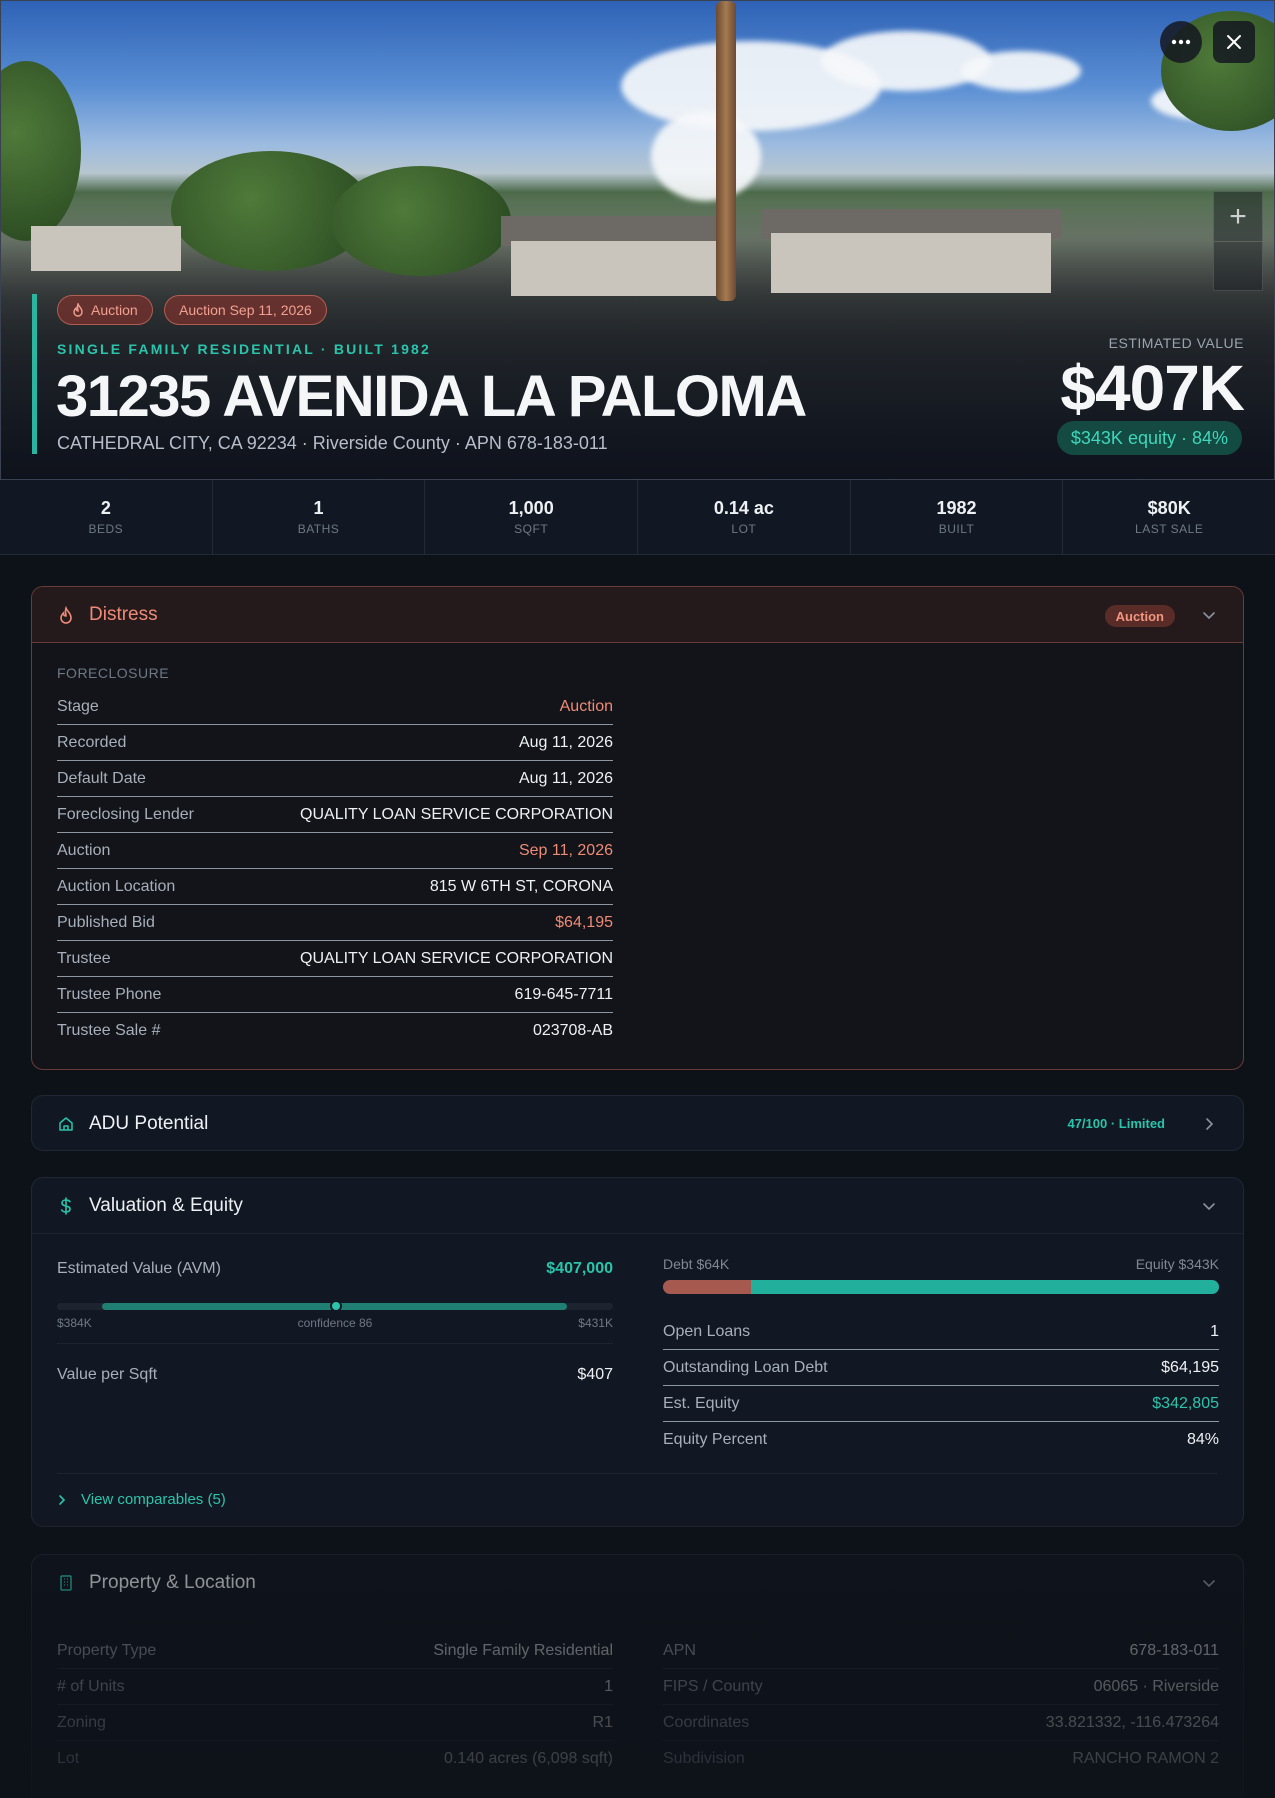  What do you see at coordinates (318, 529) in the screenshot?
I see `stat-label: BATHS` at bounding box center [318, 529].